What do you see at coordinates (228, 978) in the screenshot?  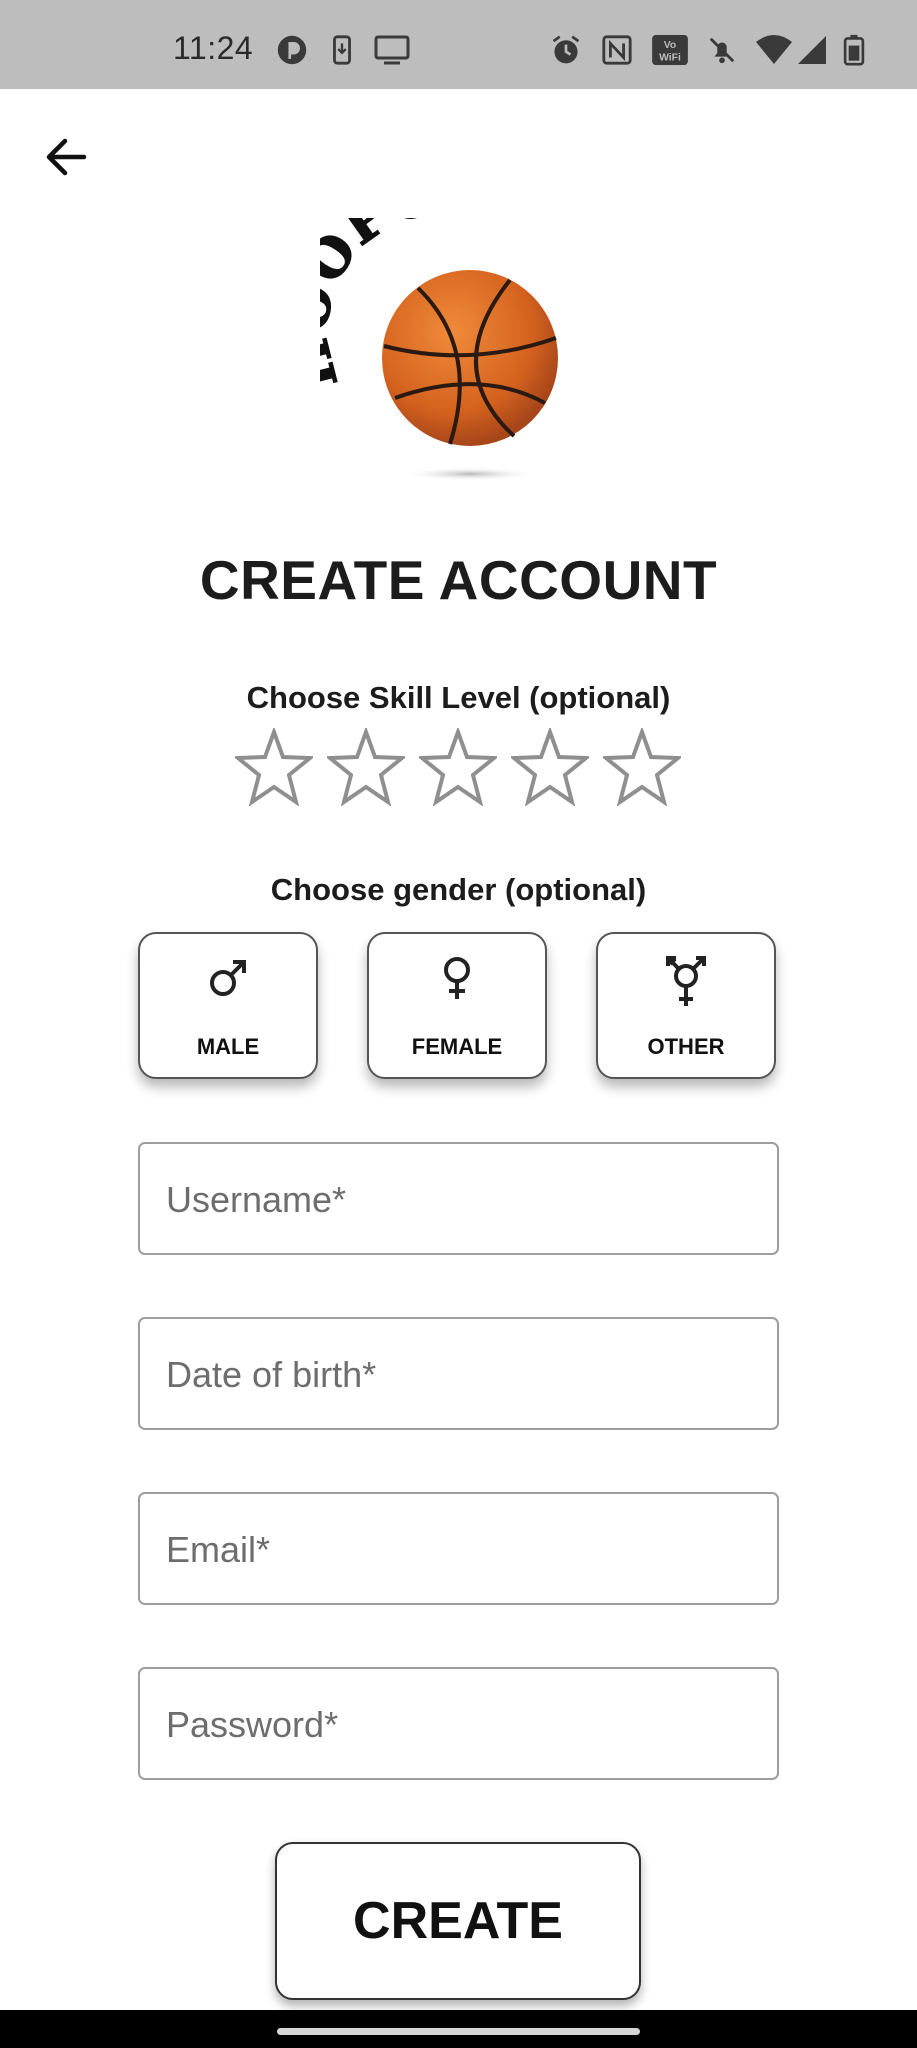 I see `male-symbol-icon` at bounding box center [228, 978].